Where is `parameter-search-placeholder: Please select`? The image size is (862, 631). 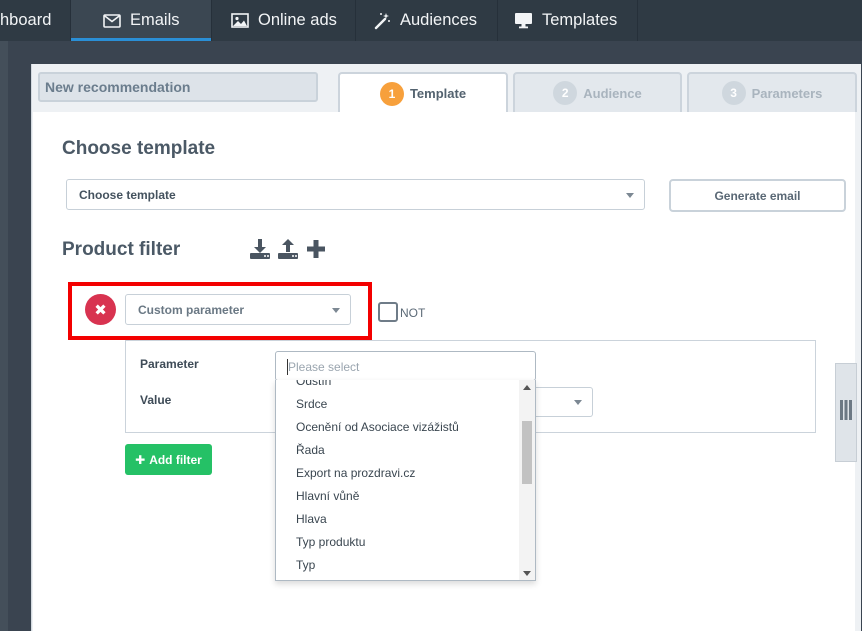
parameter-search-placeholder: Please select is located at coordinates (324, 367).